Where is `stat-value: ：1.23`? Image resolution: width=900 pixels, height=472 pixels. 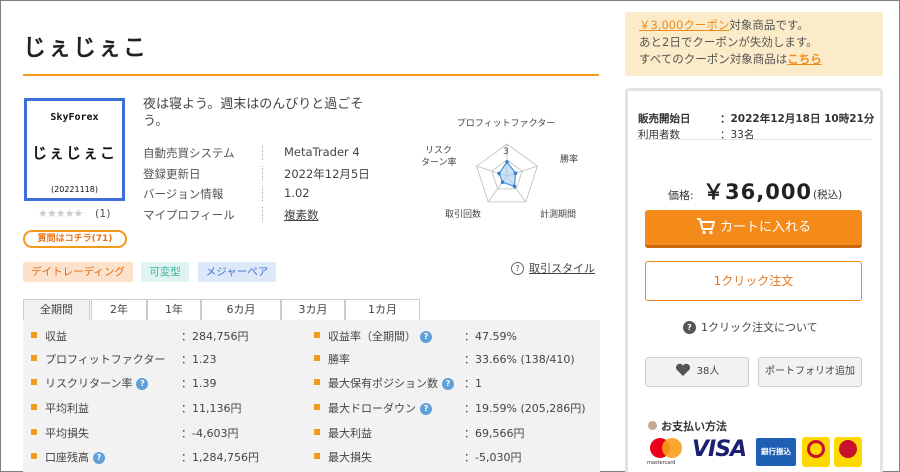
stat-value: ：1.23 is located at coordinates (199, 359).